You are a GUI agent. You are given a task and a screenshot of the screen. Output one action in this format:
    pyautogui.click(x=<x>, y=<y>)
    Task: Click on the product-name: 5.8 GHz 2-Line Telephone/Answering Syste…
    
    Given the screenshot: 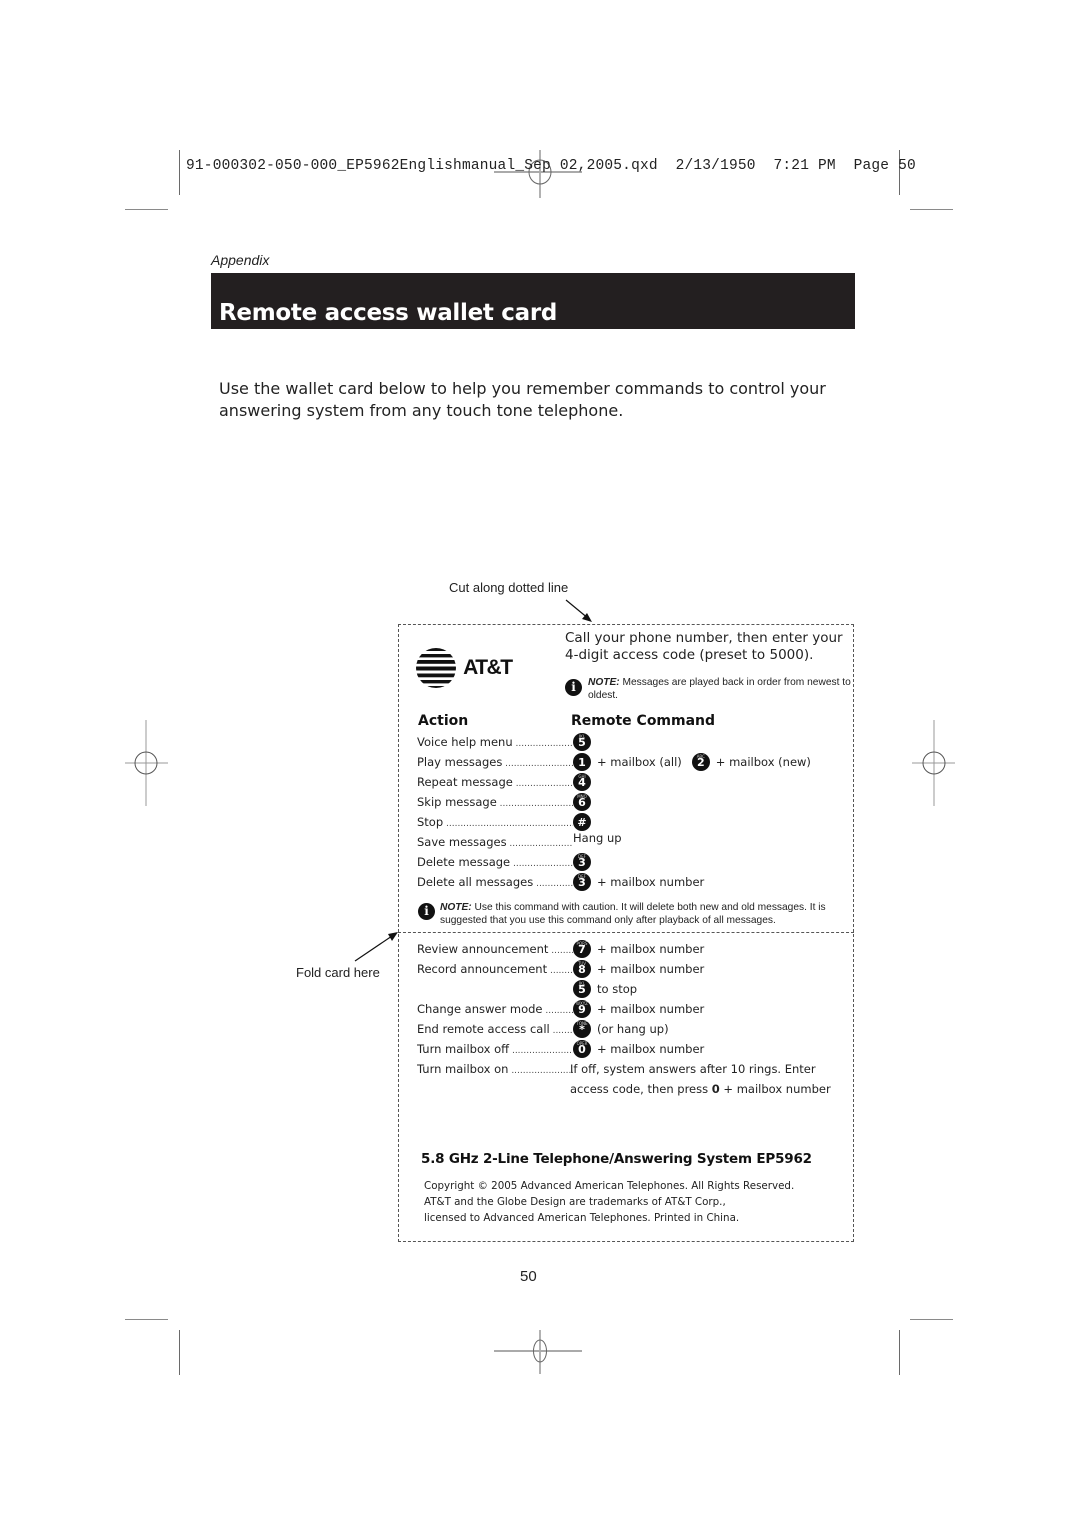 What is the action you would take?
    pyautogui.click(x=616, y=1159)
    